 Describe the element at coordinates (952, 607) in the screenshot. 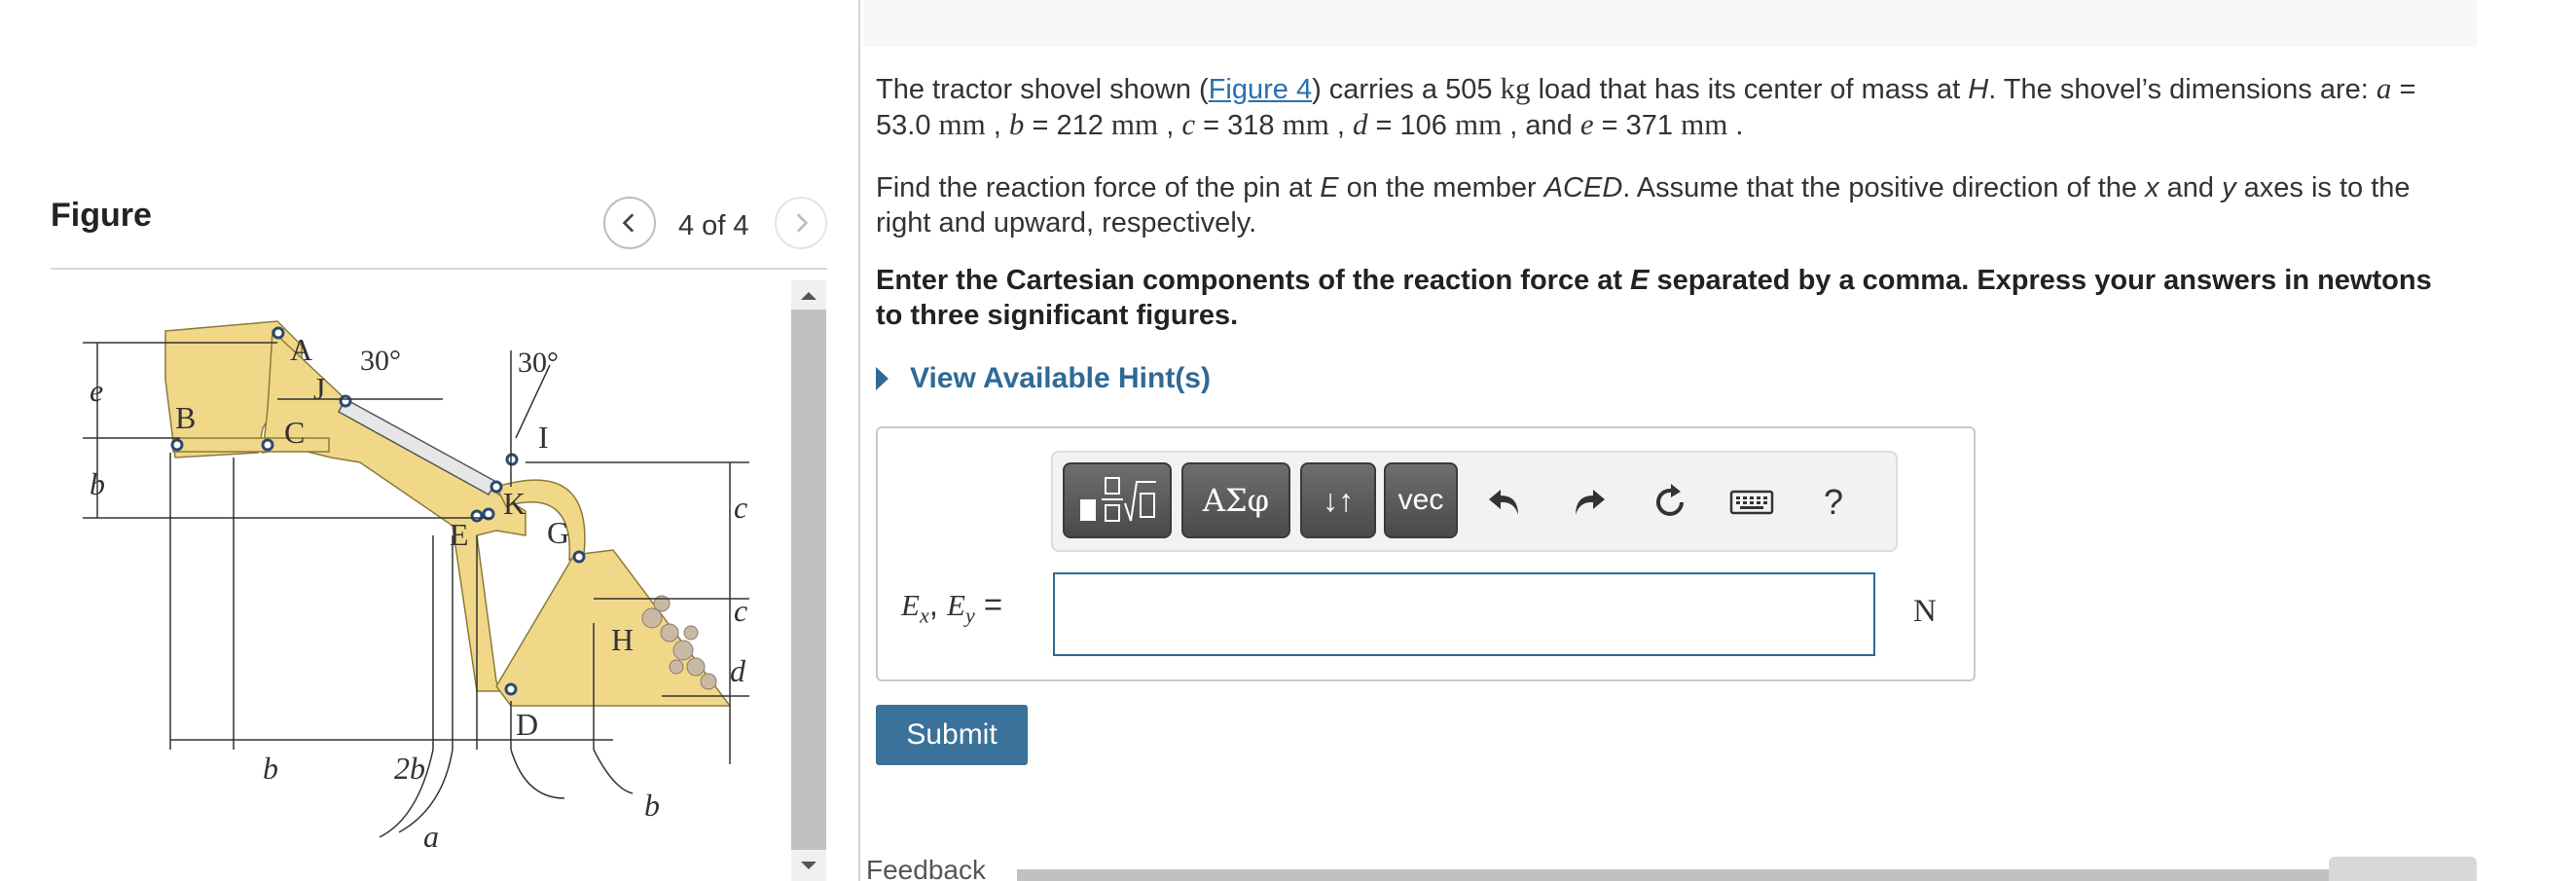

I see `answer-label: Ex, Ey =` at that location.